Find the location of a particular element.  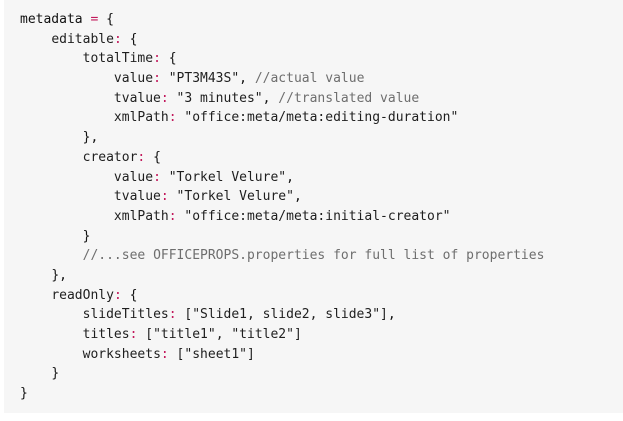

code-token-comment: //actual value is located at coordinates (309, 79).